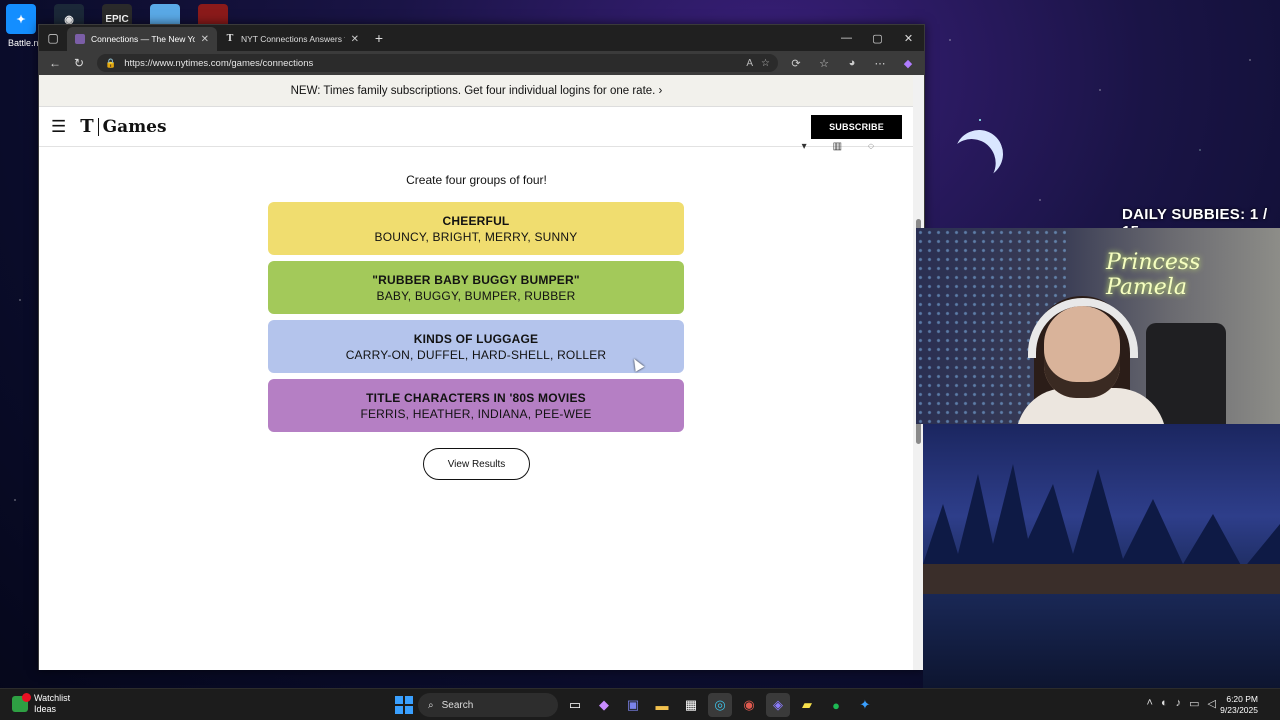  Describe the element at coordinates (1212, 703) in the screenshot. I see `volume-icon: ◁` at that location.